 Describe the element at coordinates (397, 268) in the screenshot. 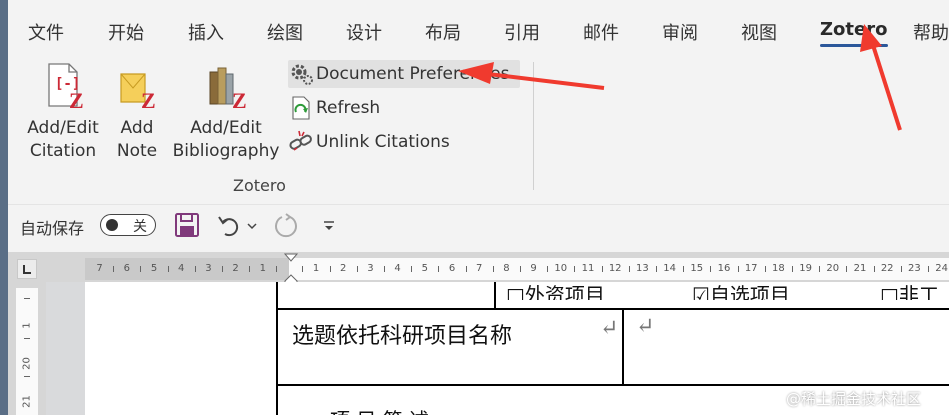

I see `ruler-tick-right-4: 4` at that location.